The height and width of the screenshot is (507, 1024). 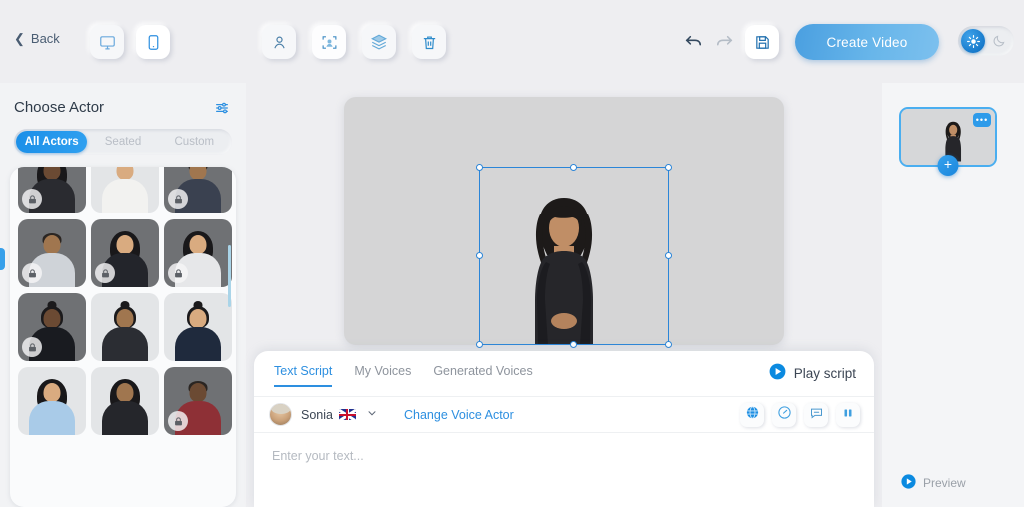 I want to click on background-tool-button, so click(x=329, y=42).